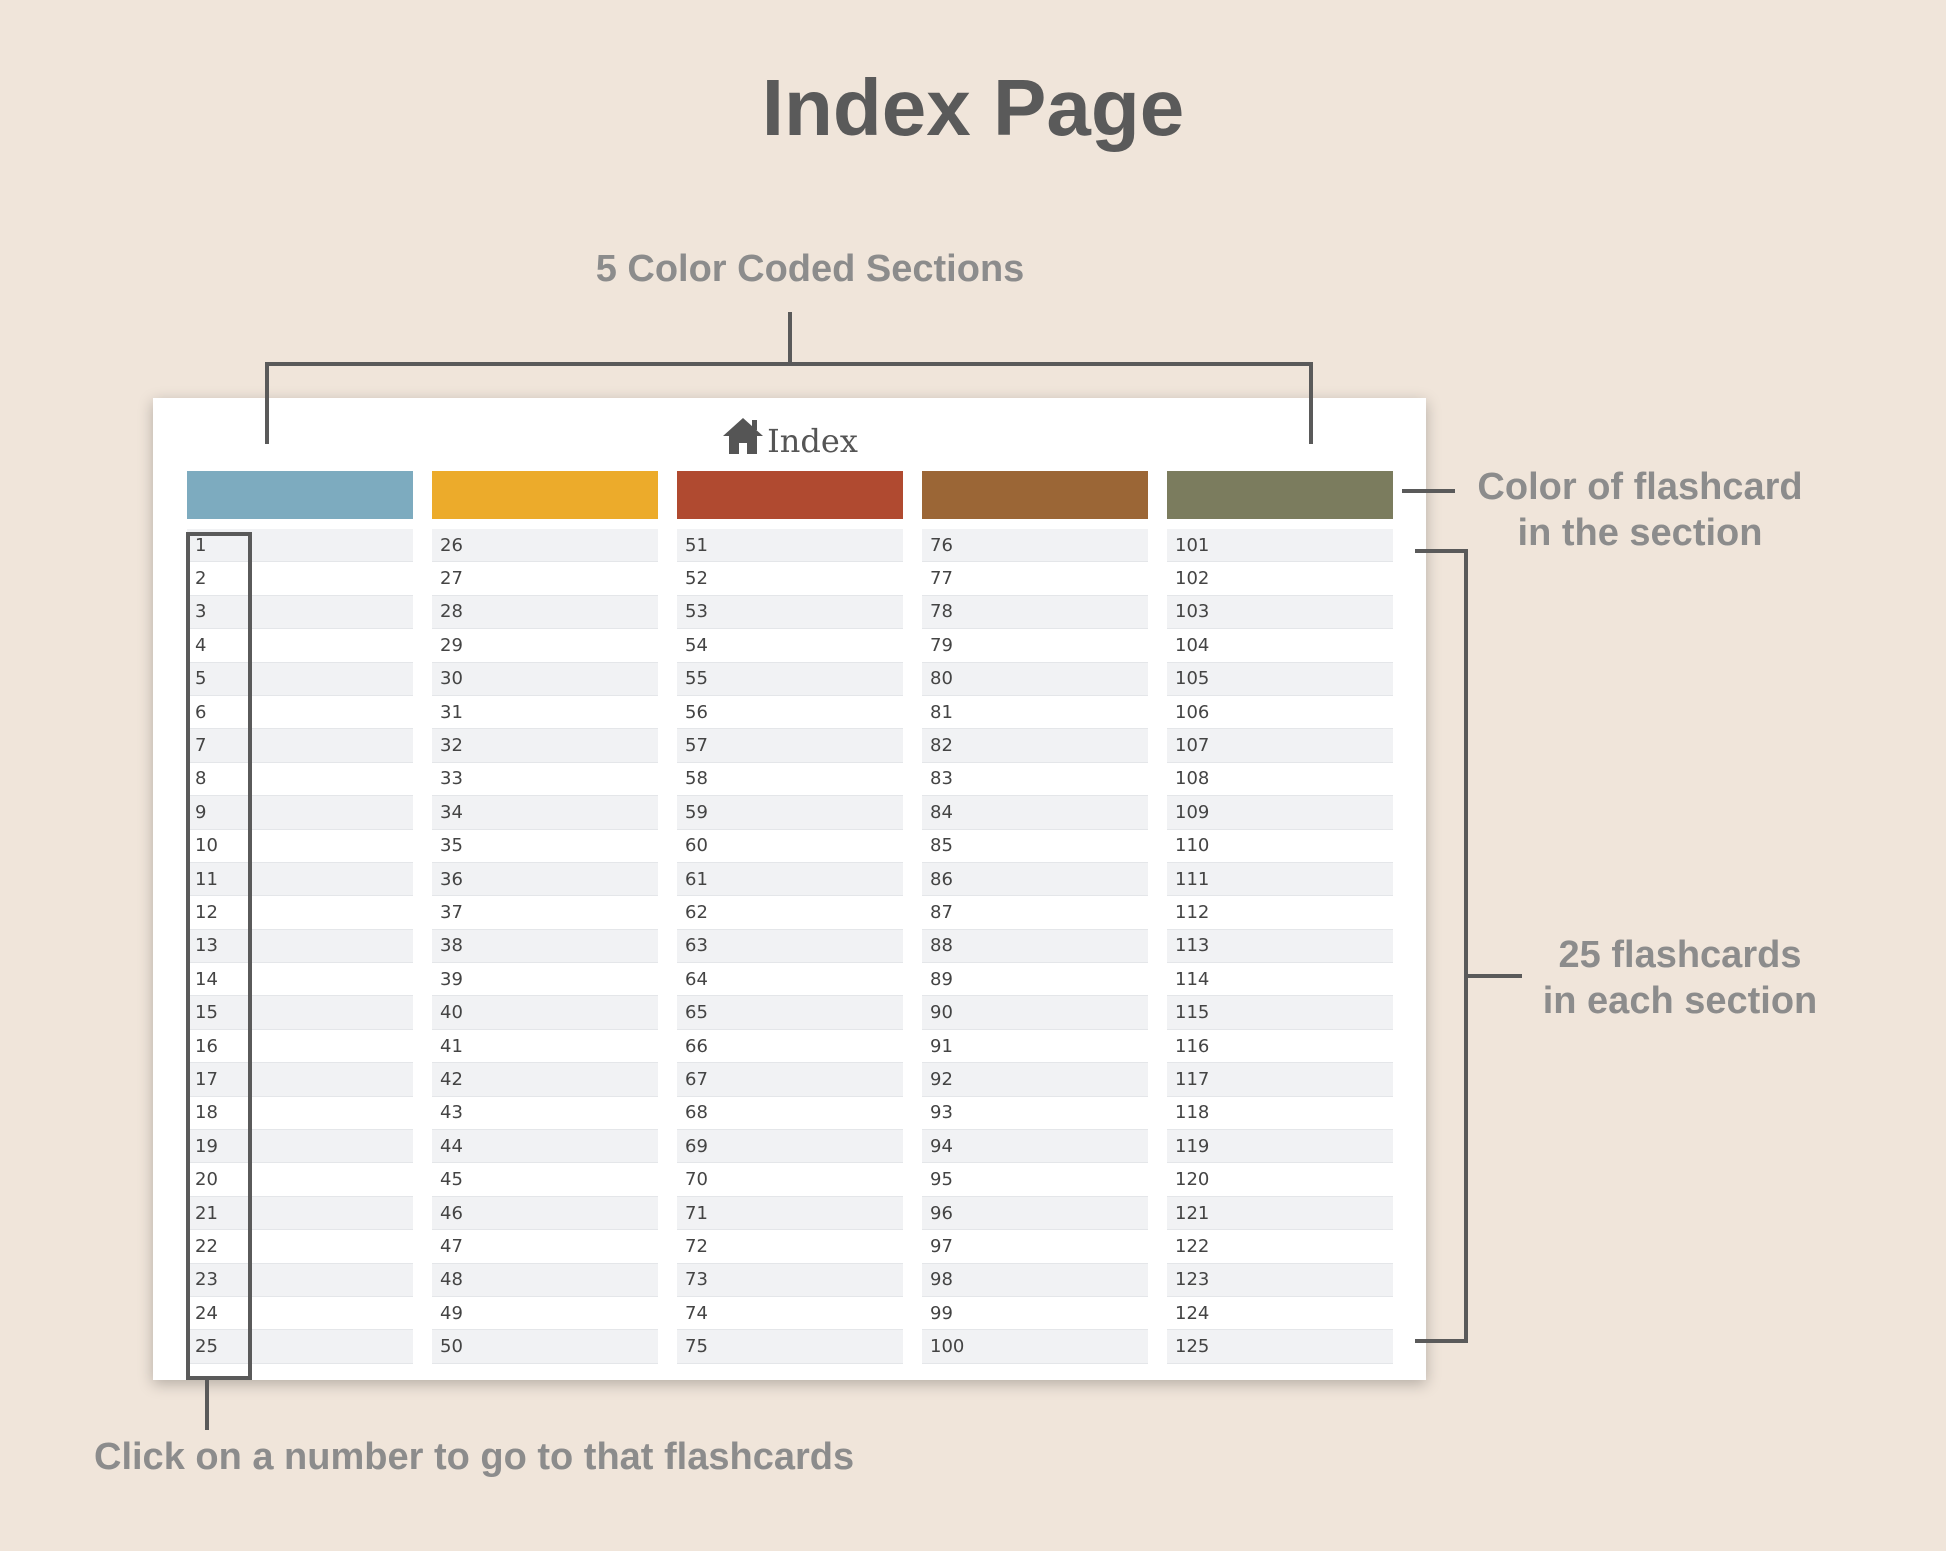 This screenshot has width=1946, height=1551. Describe the element at coordinates (545, 579) in the screenshot. I see `flashcard-number-link: 27` at that location.